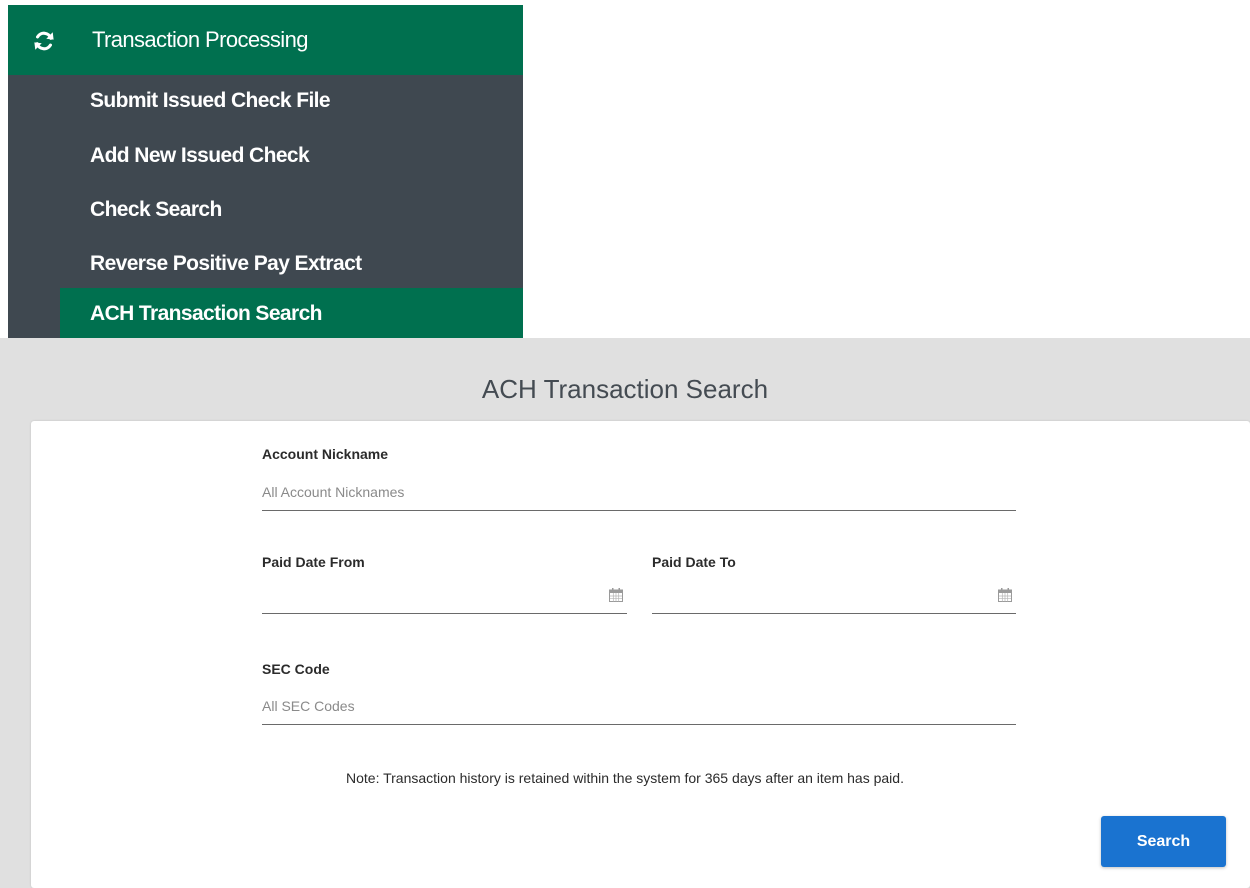 The width and height of the screenshot is (1250, 888). I want to click on search-button: Search, so click(1163, 841).